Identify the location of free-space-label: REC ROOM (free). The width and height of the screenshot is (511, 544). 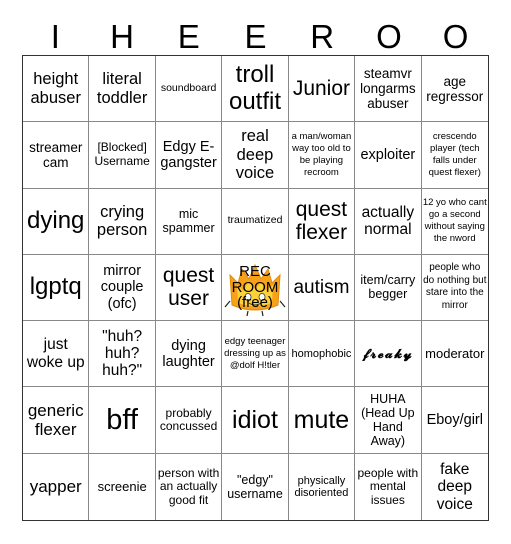
(255, 287).